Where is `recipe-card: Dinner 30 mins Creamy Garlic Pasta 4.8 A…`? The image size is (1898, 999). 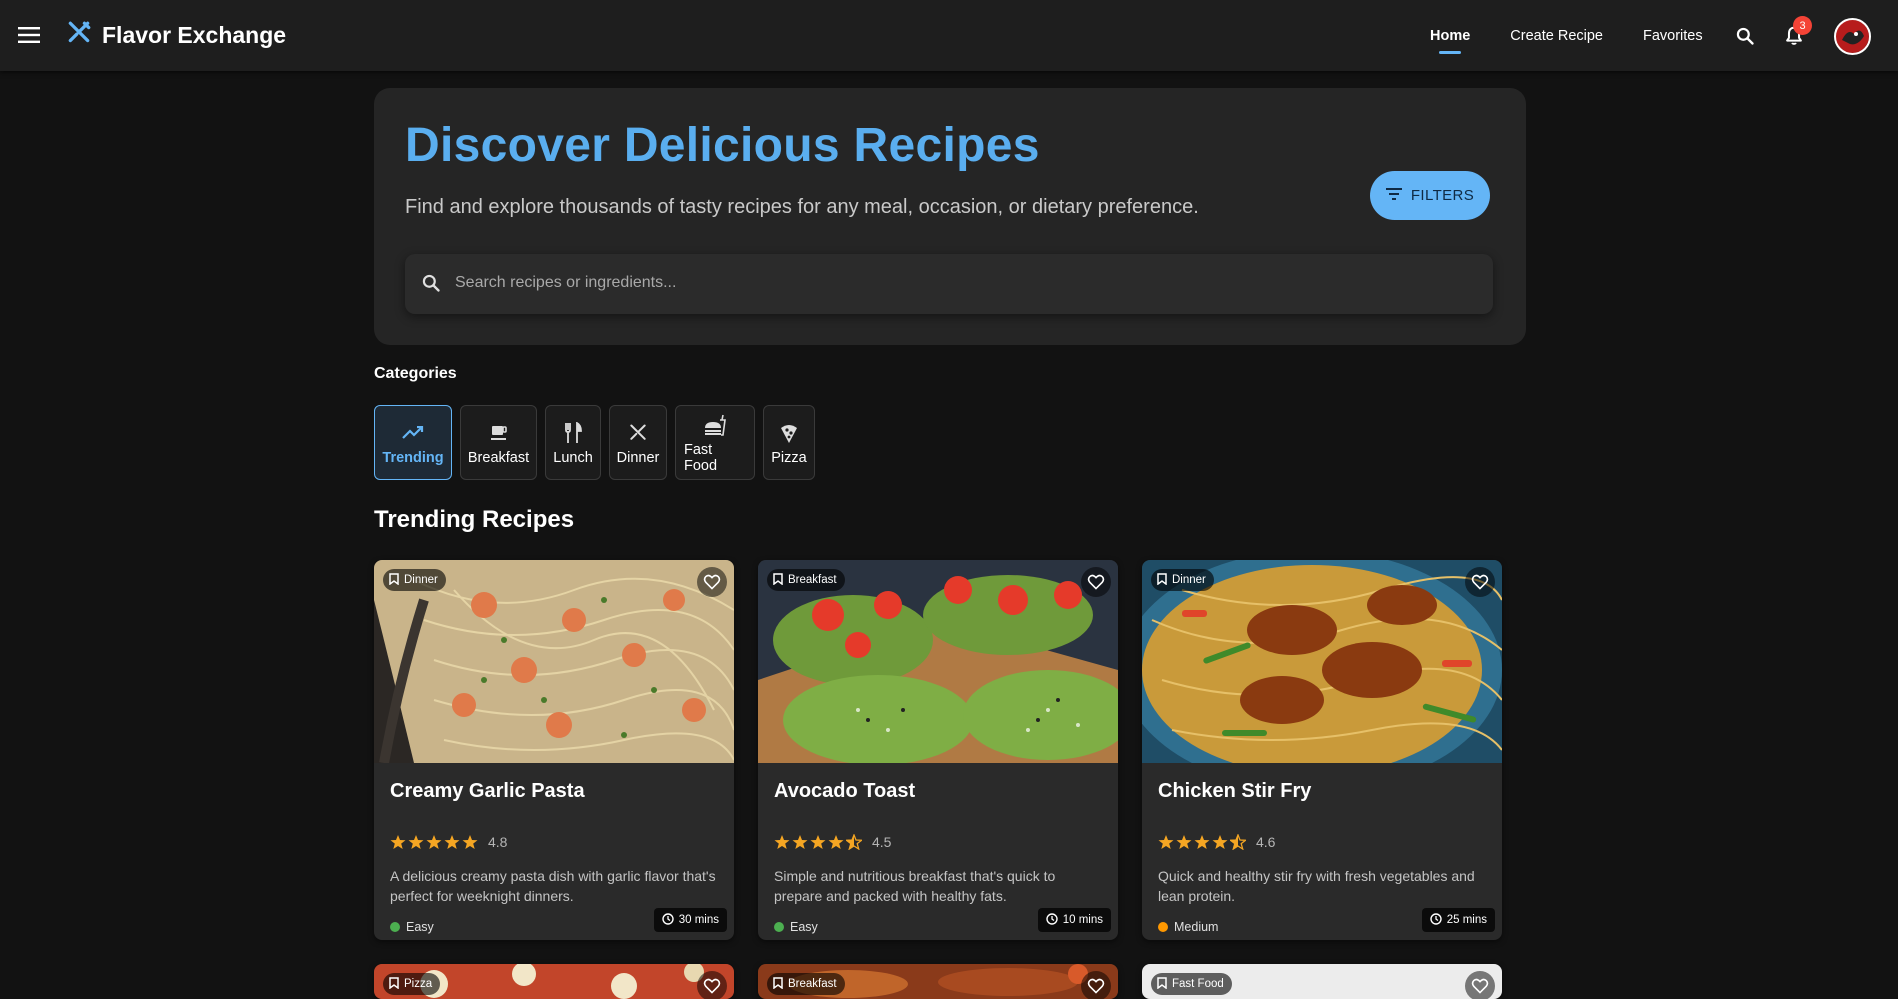
recipe-card: Dinner 30 mins Creamy Garlic Pasta 4.8 A… is located at coordinates (554, 750).